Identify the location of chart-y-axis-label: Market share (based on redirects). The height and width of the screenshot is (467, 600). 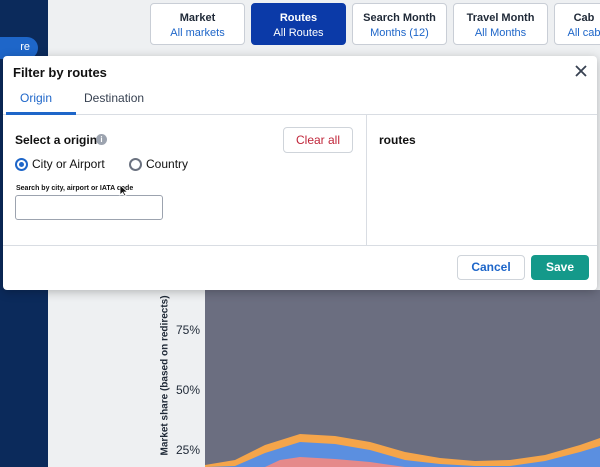
(158, 381).